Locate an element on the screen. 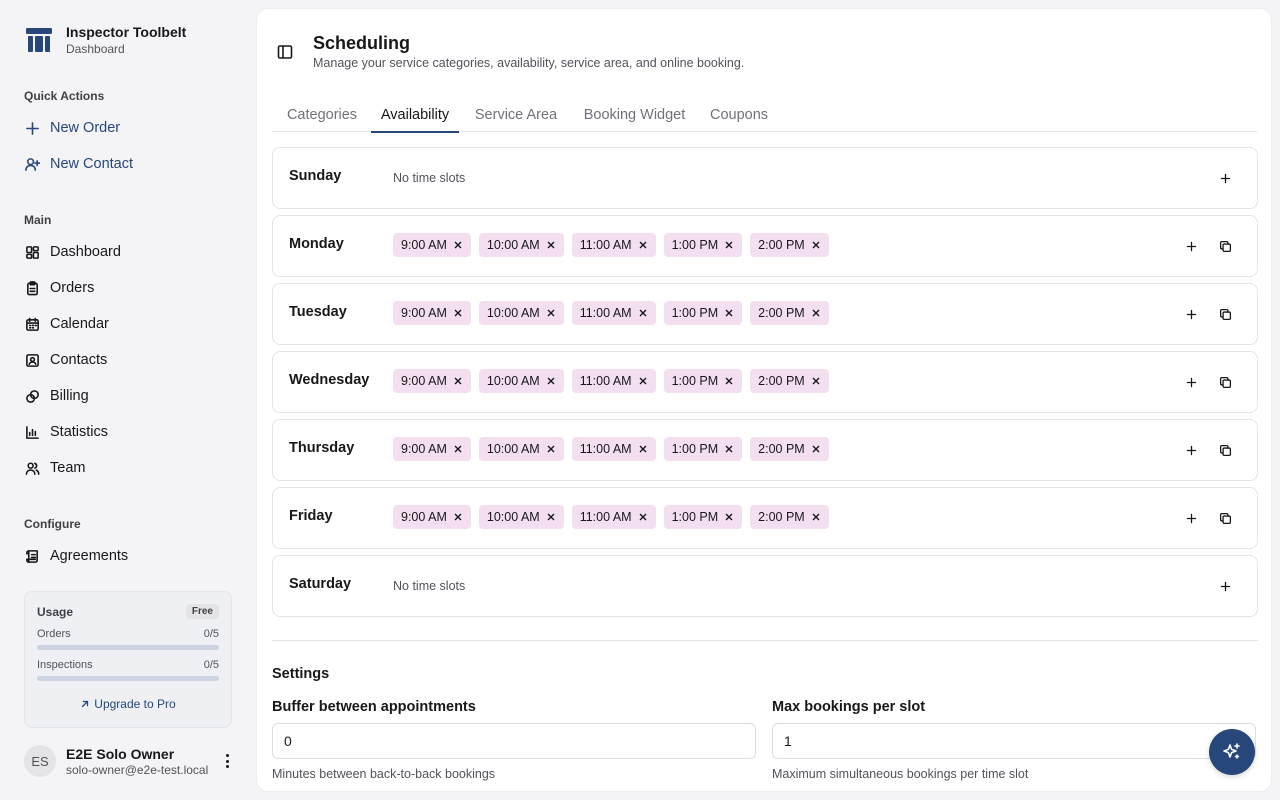 This screenshot has width=1280, height=800. sidebar-item-billing: Billing is located at coordinates (128, 396).